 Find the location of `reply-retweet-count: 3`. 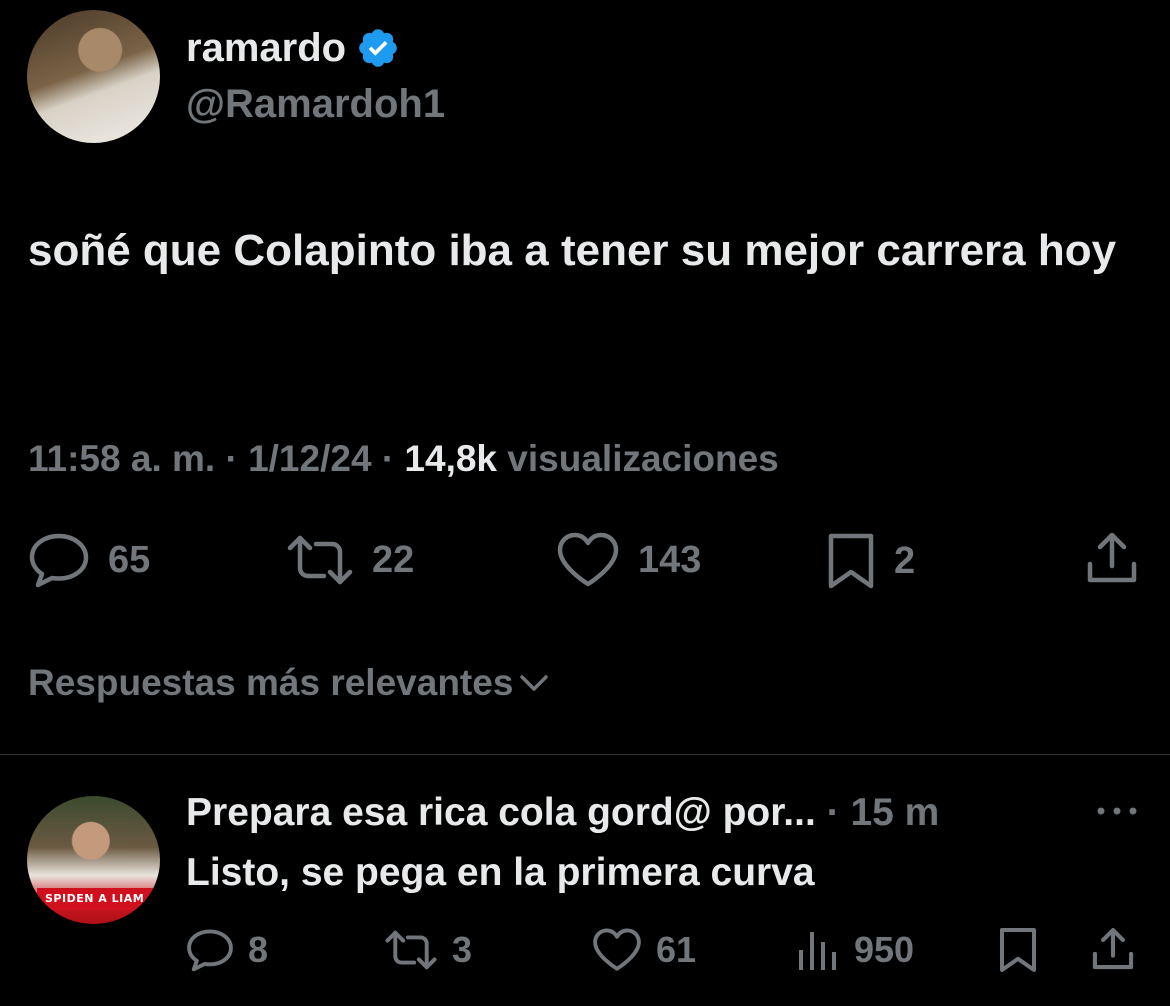

reply-retweet-count: 3 is located at coordinates (462, 949).